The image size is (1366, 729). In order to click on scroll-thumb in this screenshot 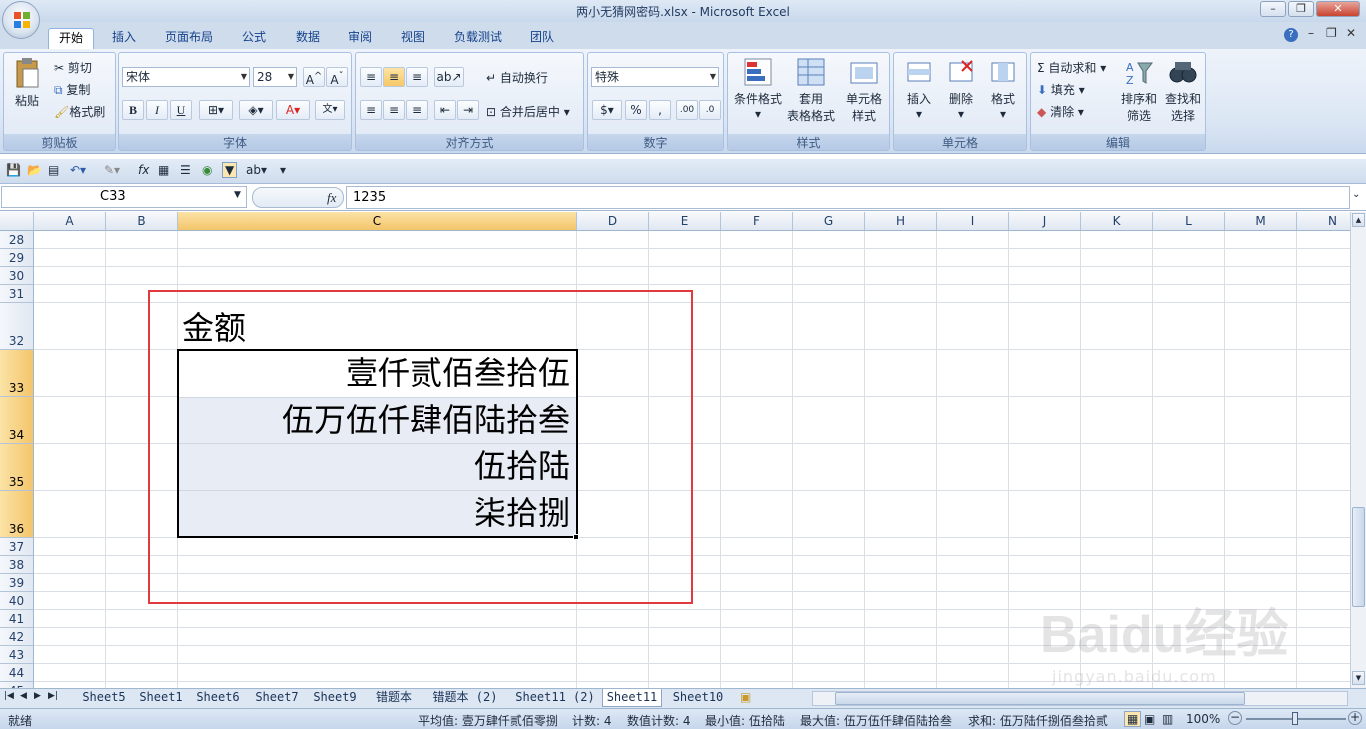, I will do `click(1358, 557)`.